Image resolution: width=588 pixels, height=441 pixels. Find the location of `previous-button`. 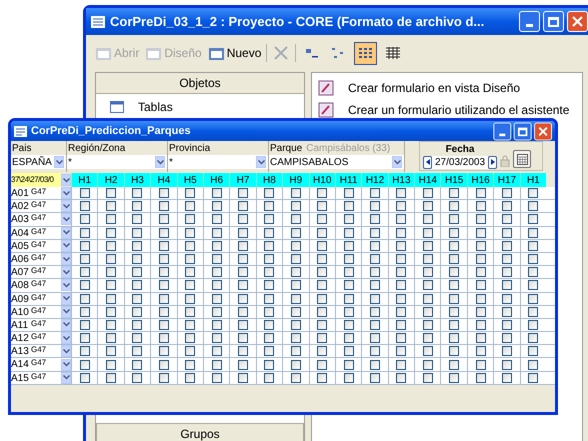

previous-button is located at coordinates (427, 162).